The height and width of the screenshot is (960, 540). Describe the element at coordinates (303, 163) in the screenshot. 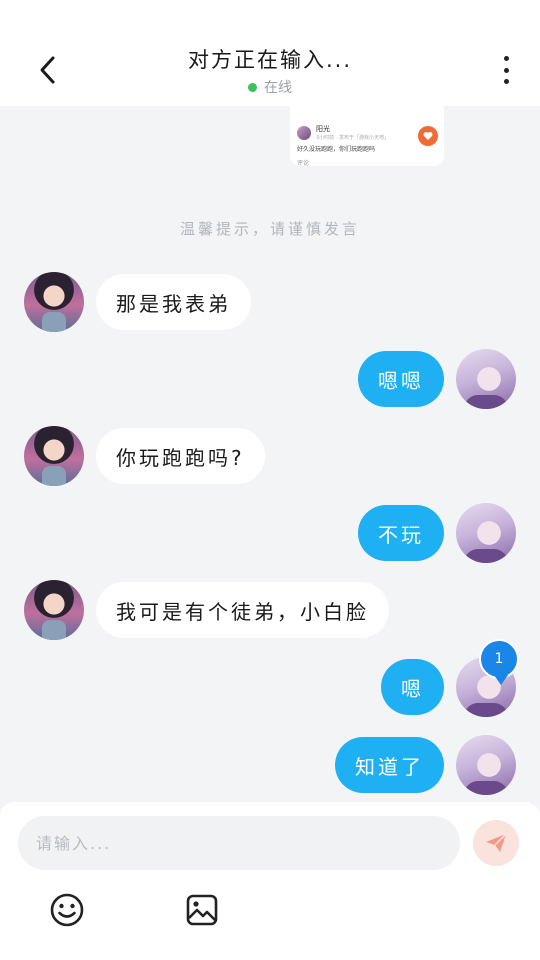

I see `post-footer: 评论` at that location.